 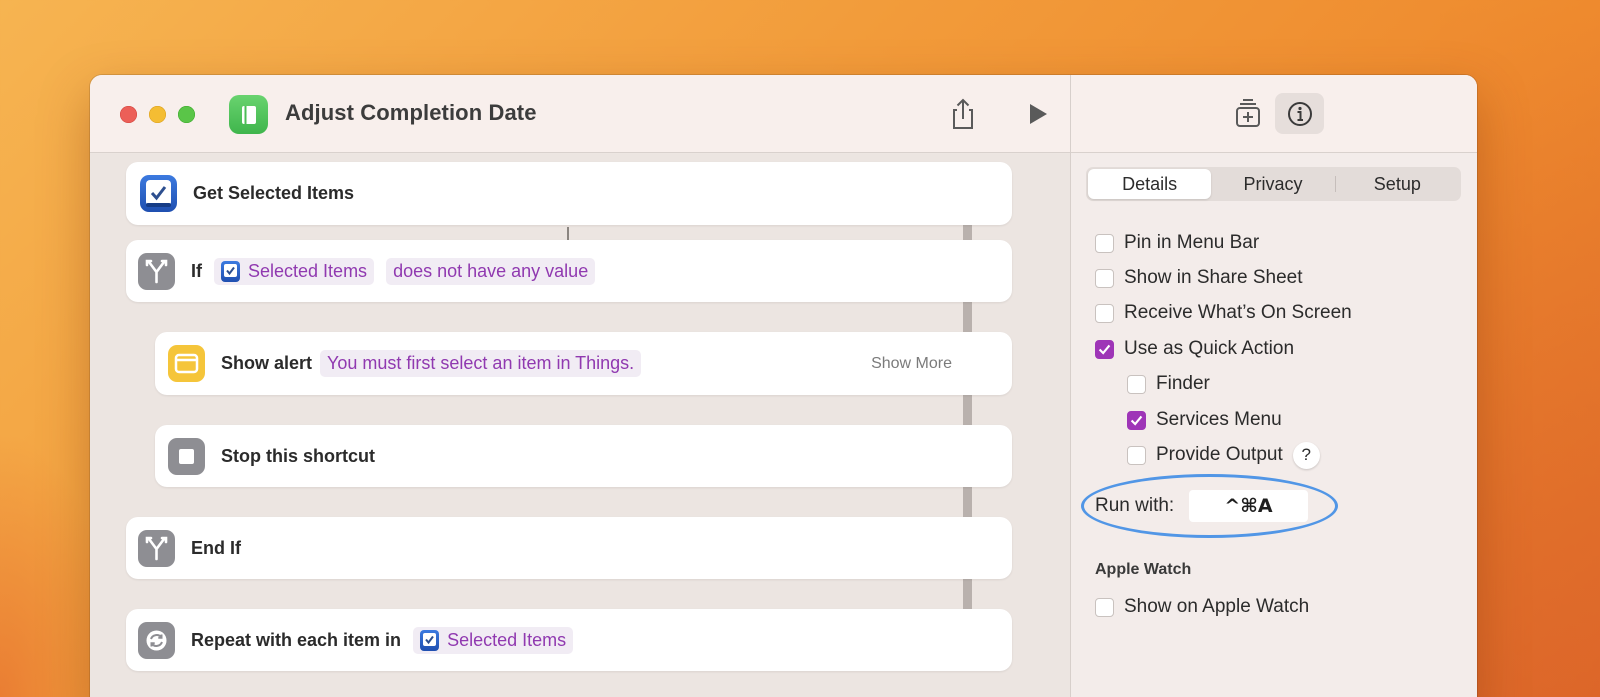 What do you see at coordinates (128, 114) in the screenshot?
I see `close-window-button` at bounding box center [128, 114].